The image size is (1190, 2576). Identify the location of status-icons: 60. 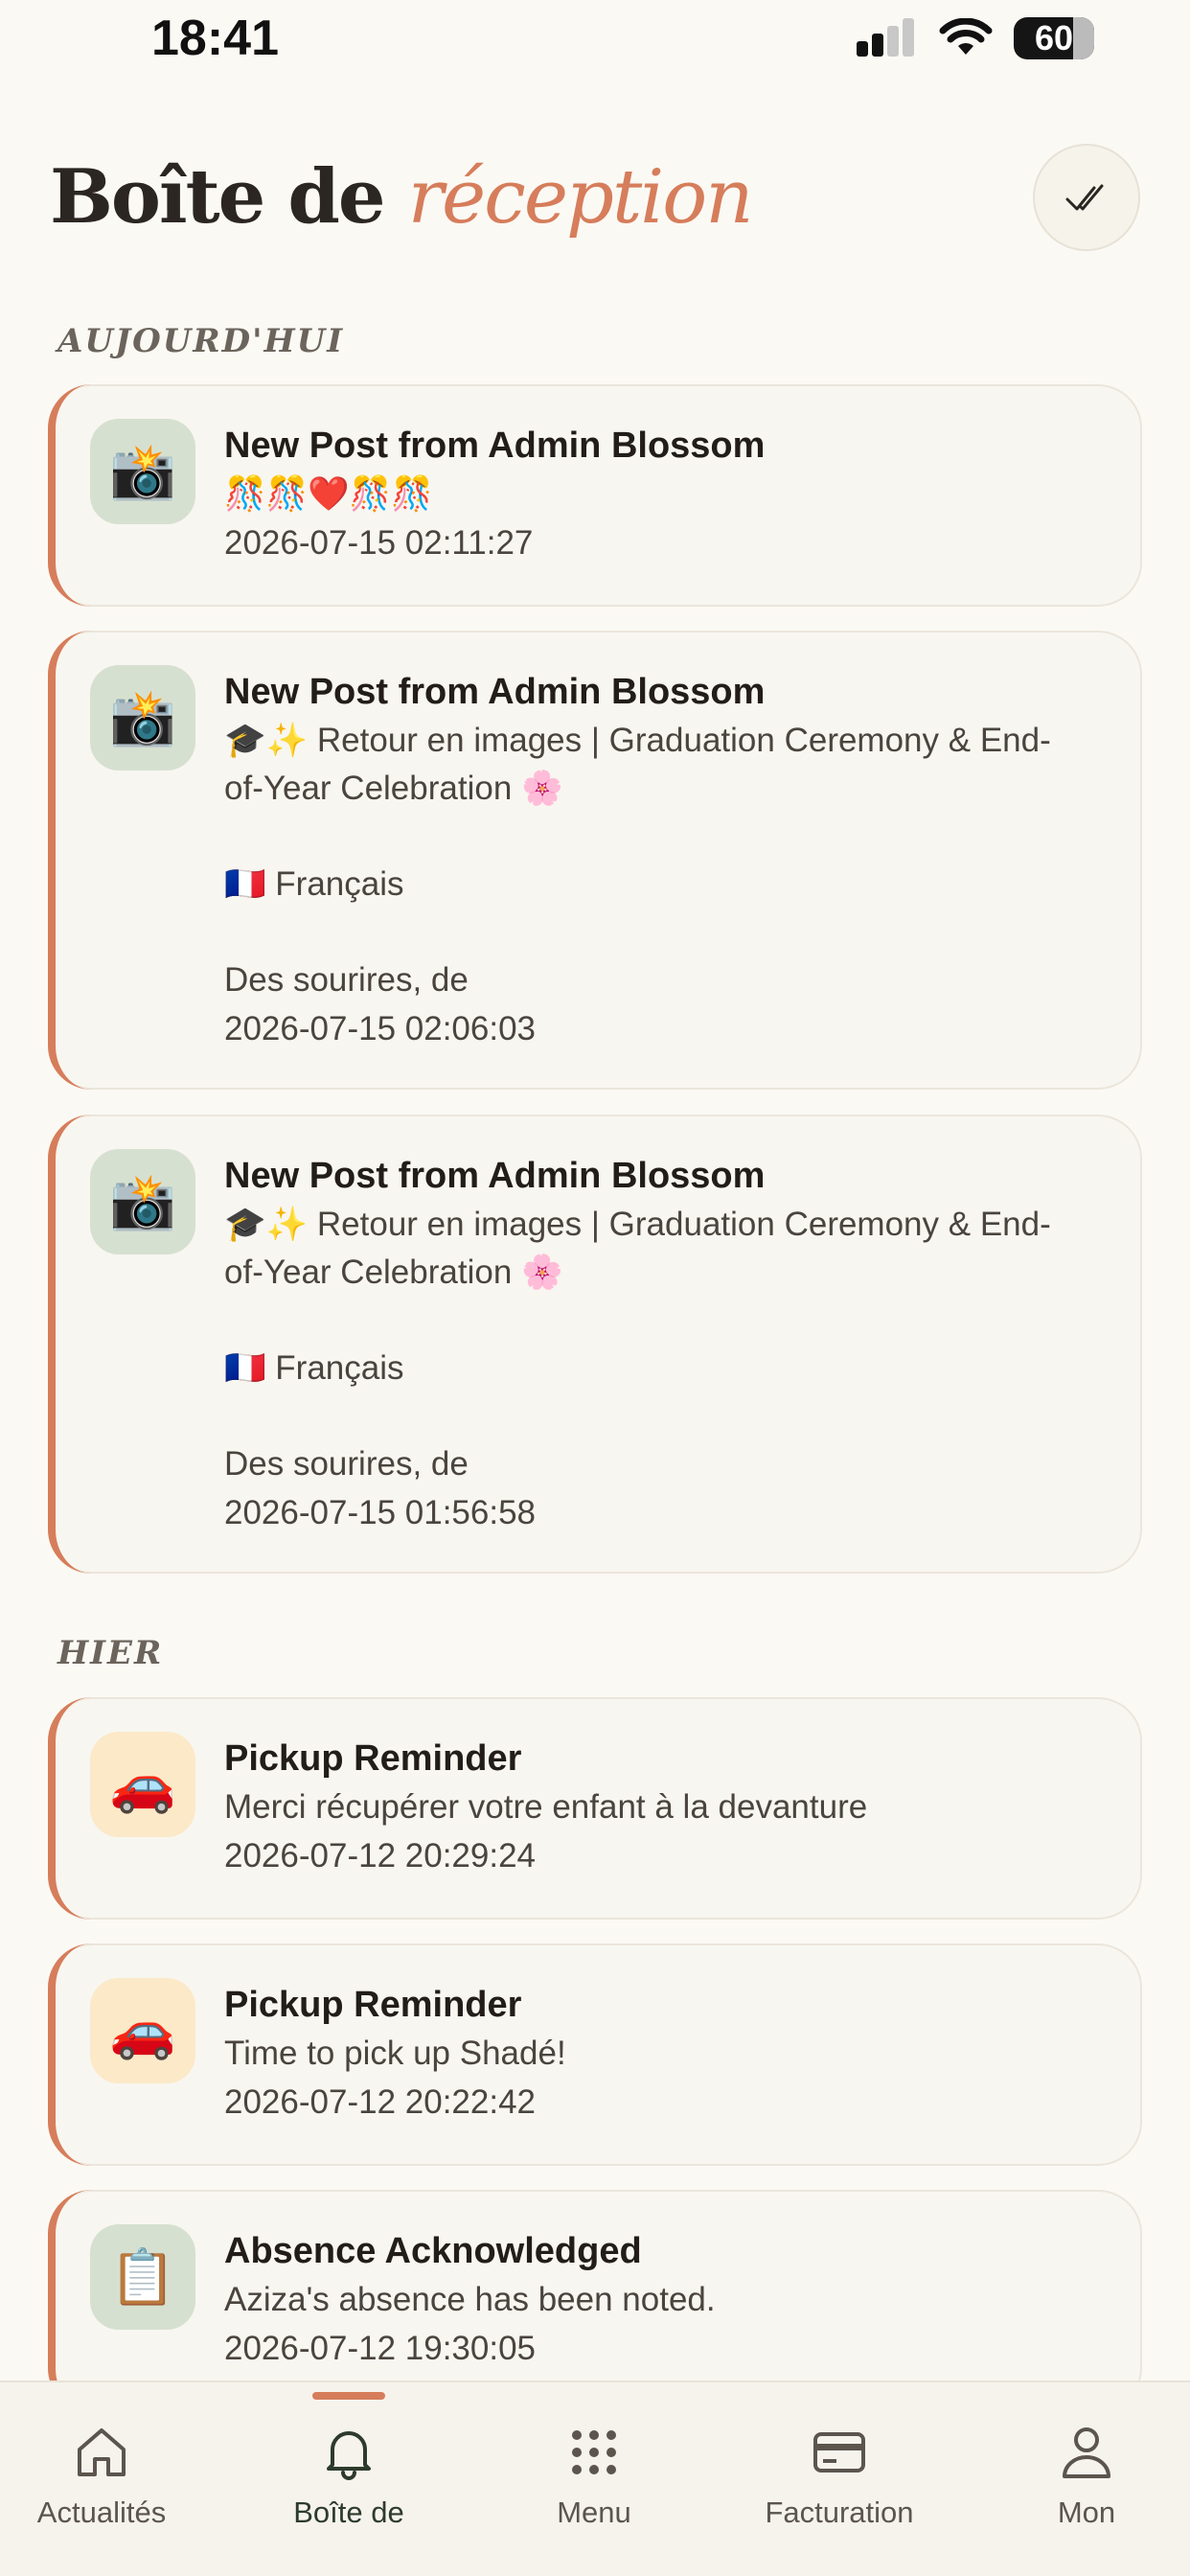
(975, 38).